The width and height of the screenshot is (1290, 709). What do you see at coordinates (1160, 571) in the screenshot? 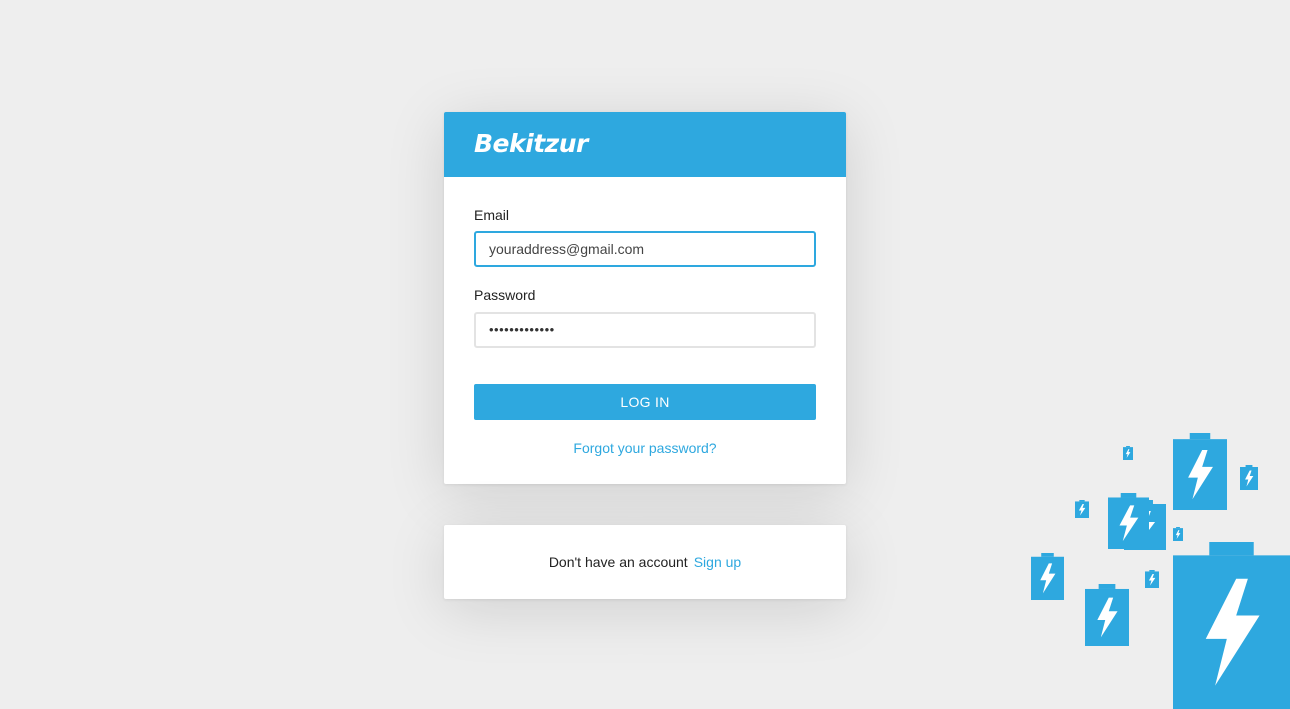
I see `battery-decoration` at bounding box center [1160, 571].